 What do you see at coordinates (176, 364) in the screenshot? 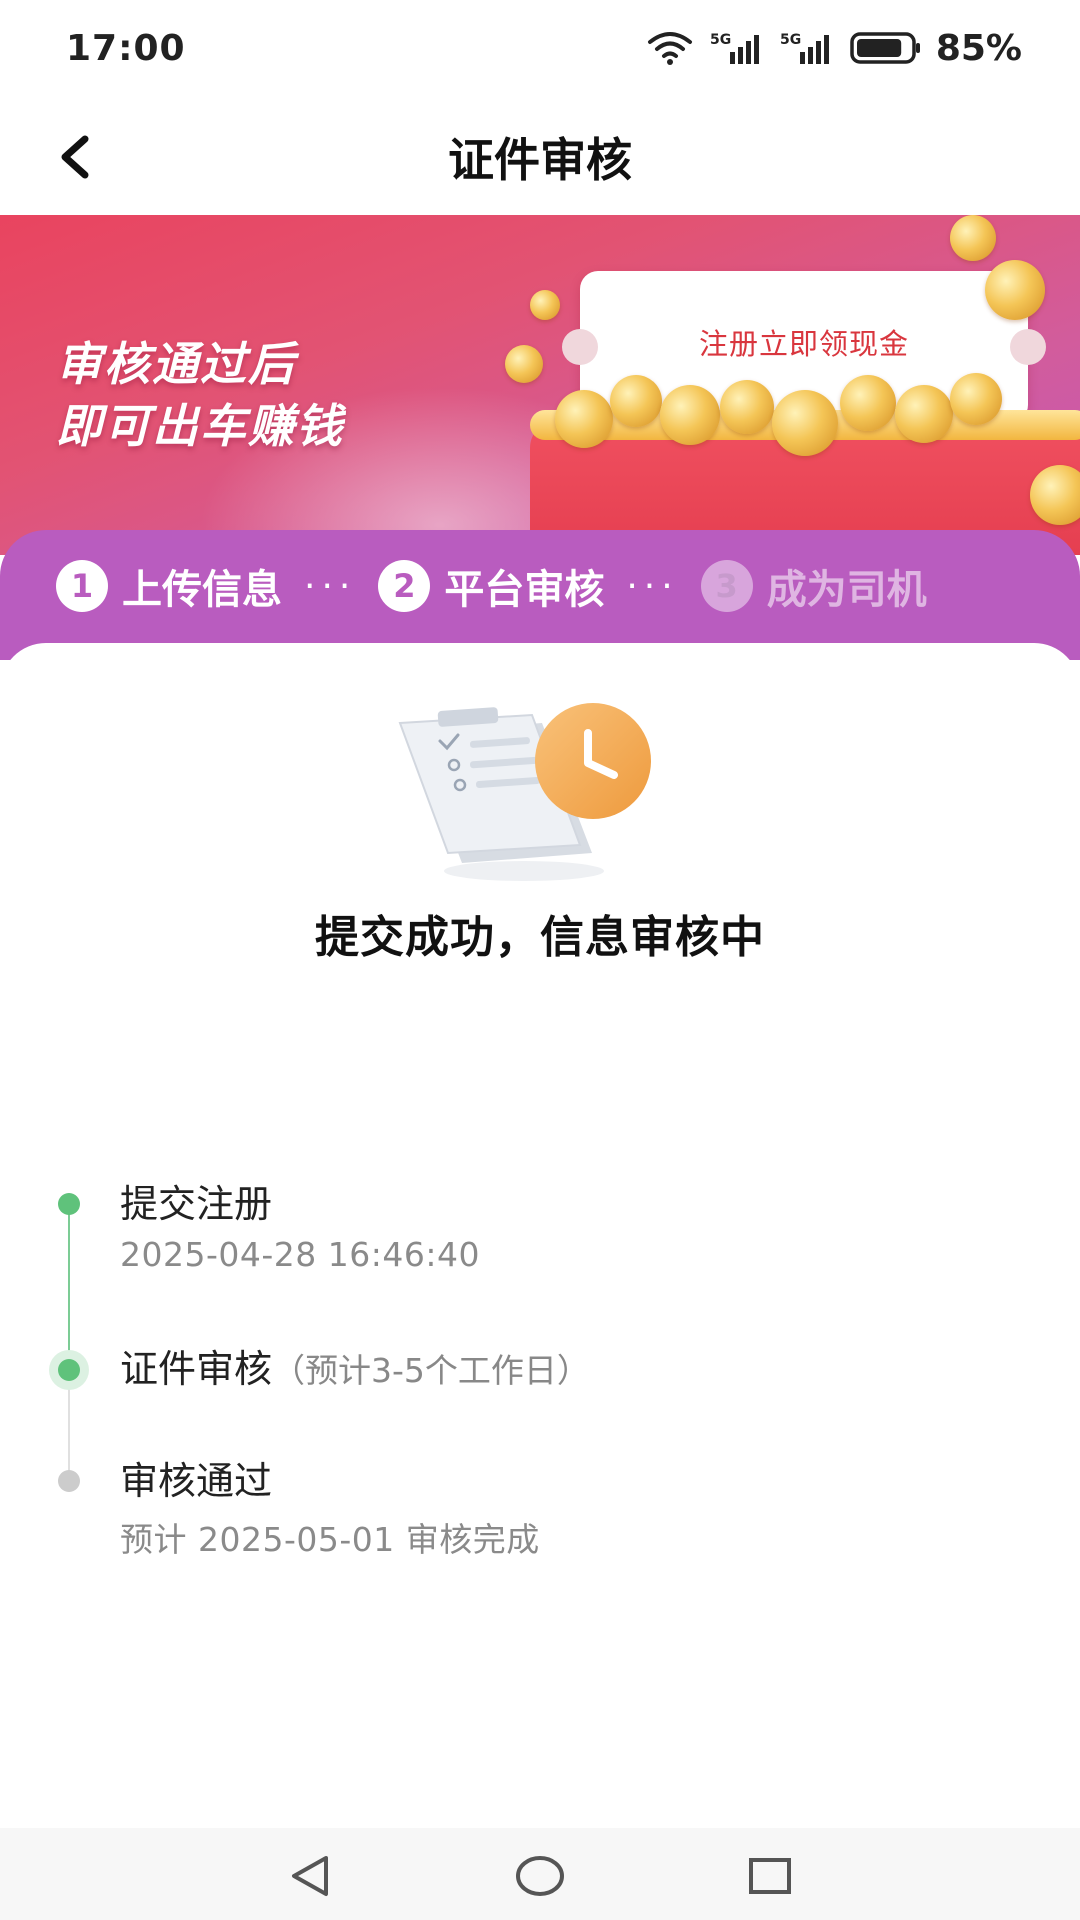
I see `banner-slogan-line1: 审核通过后` at bounding box center [176, 364].